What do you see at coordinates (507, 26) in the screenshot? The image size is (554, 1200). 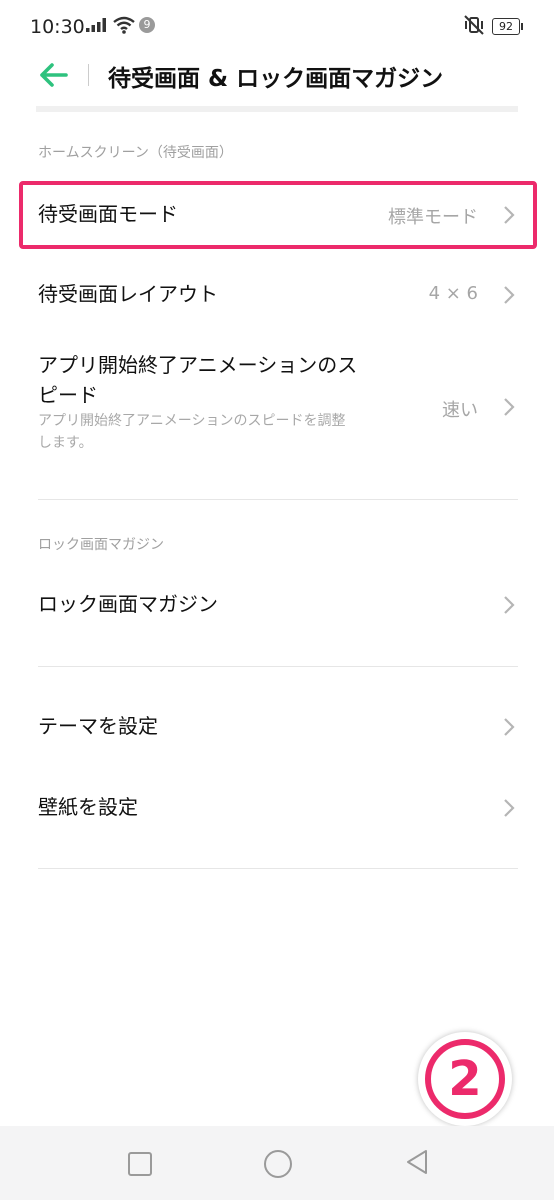 I see `battery-icon: 92` at bounding box center [507, 26].